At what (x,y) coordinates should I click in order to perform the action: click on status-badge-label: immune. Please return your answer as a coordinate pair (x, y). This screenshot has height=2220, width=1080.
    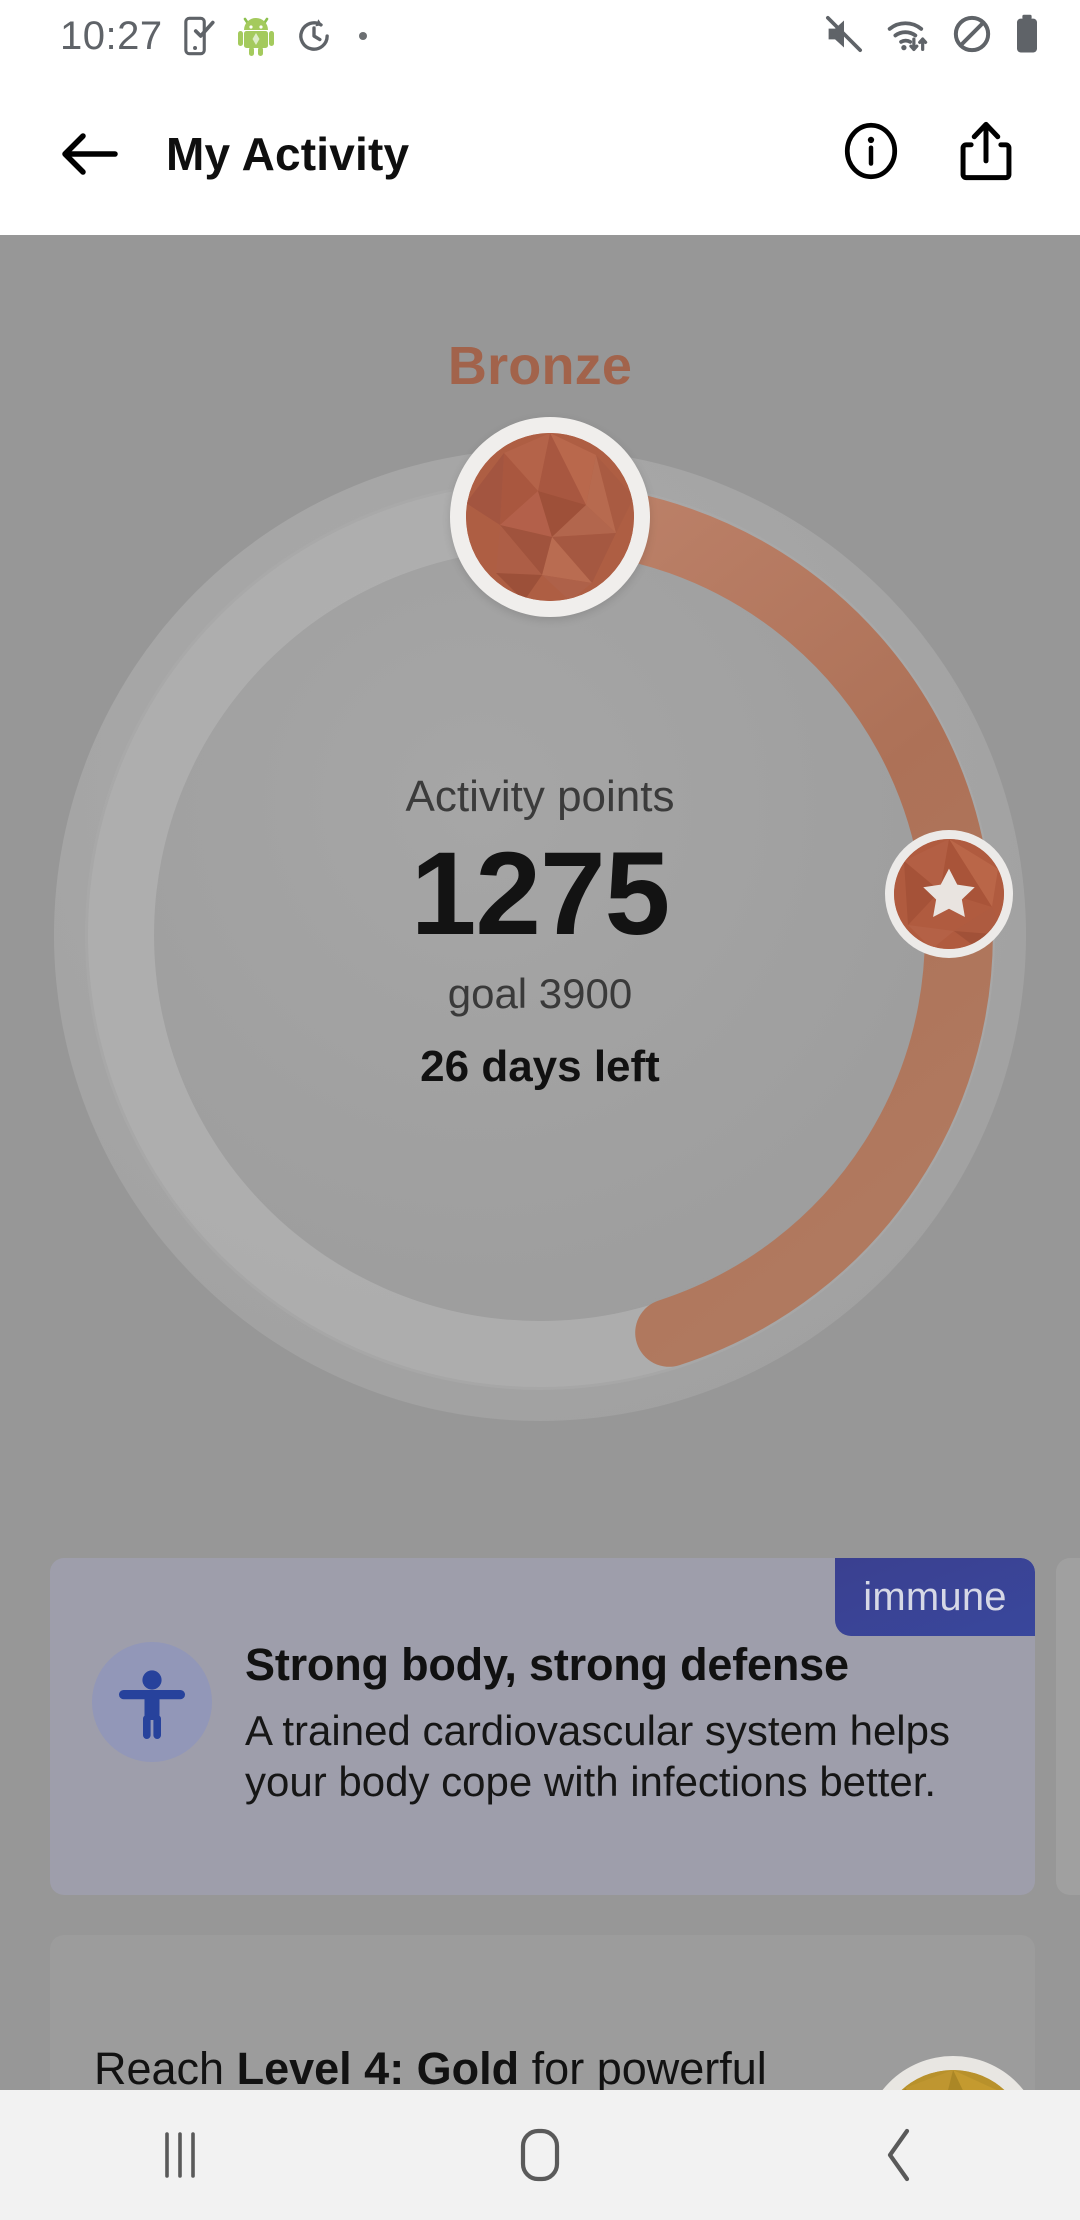
    Looking at the image, I should click on (935, 1596).